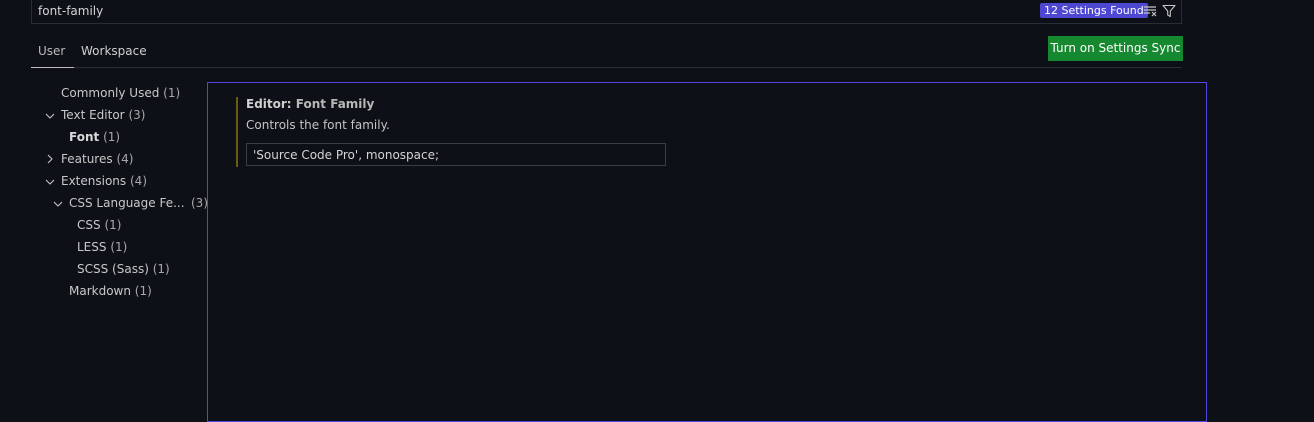  Describe the element at coordinates (51, 51) in the screenshot. I see `tab-user: User` at that location.